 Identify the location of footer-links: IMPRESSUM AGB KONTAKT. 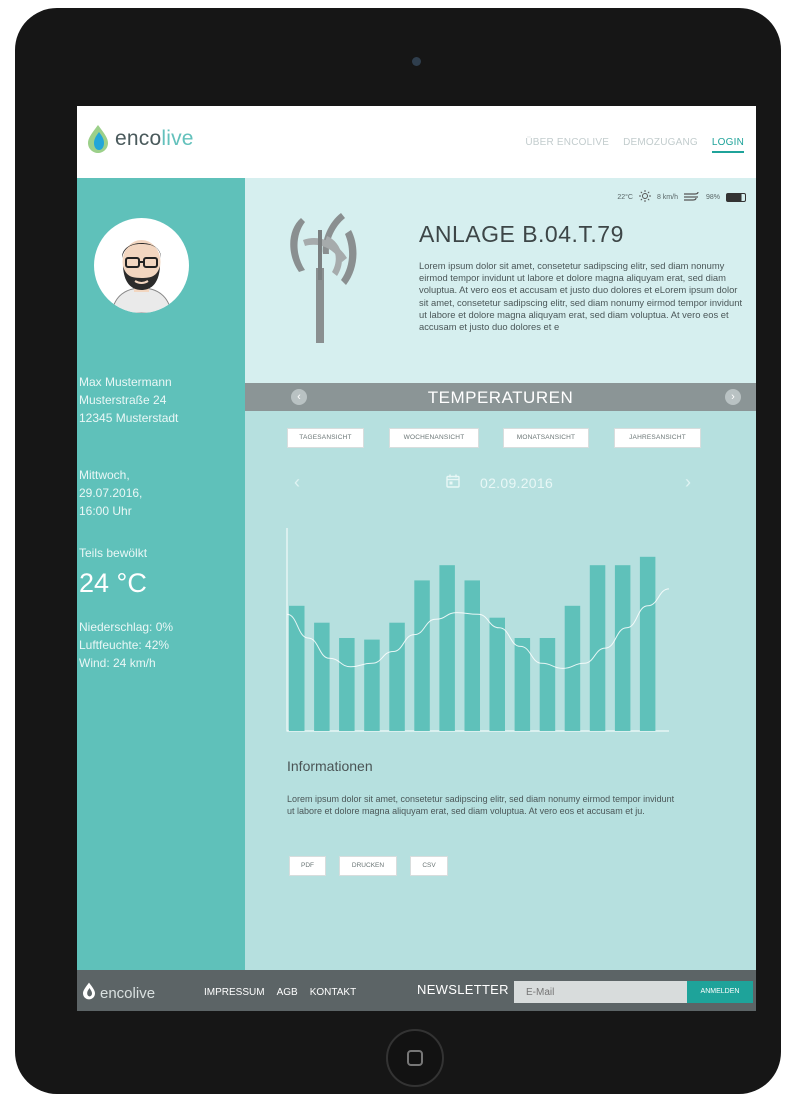
(280, 992).